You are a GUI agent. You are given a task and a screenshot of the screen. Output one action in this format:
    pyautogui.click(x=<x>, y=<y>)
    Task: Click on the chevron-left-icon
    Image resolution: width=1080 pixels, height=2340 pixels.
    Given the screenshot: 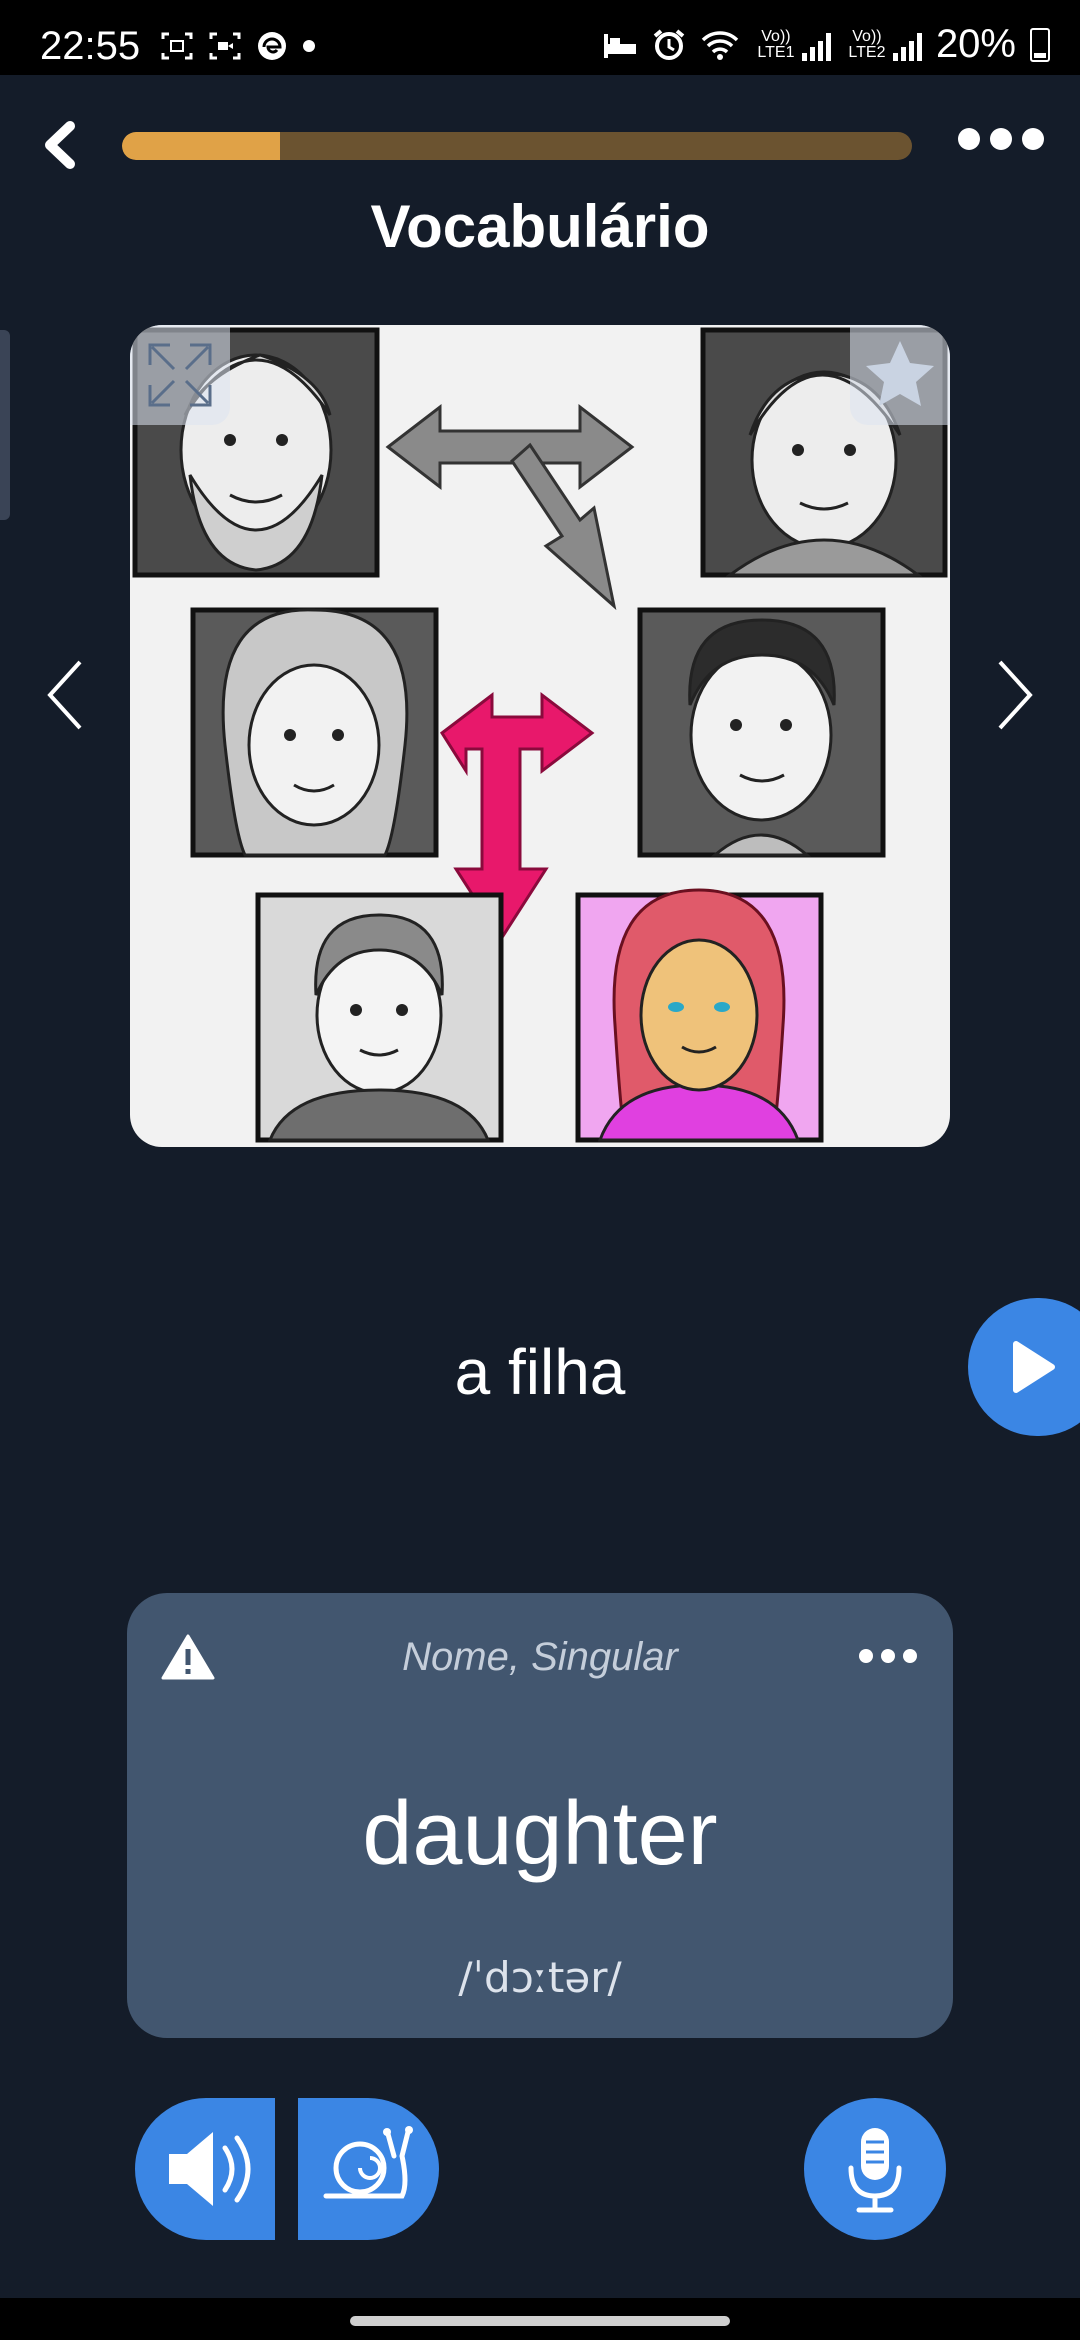 What is the action you would take?
    pyautogui.click(x=68, y=695)
    